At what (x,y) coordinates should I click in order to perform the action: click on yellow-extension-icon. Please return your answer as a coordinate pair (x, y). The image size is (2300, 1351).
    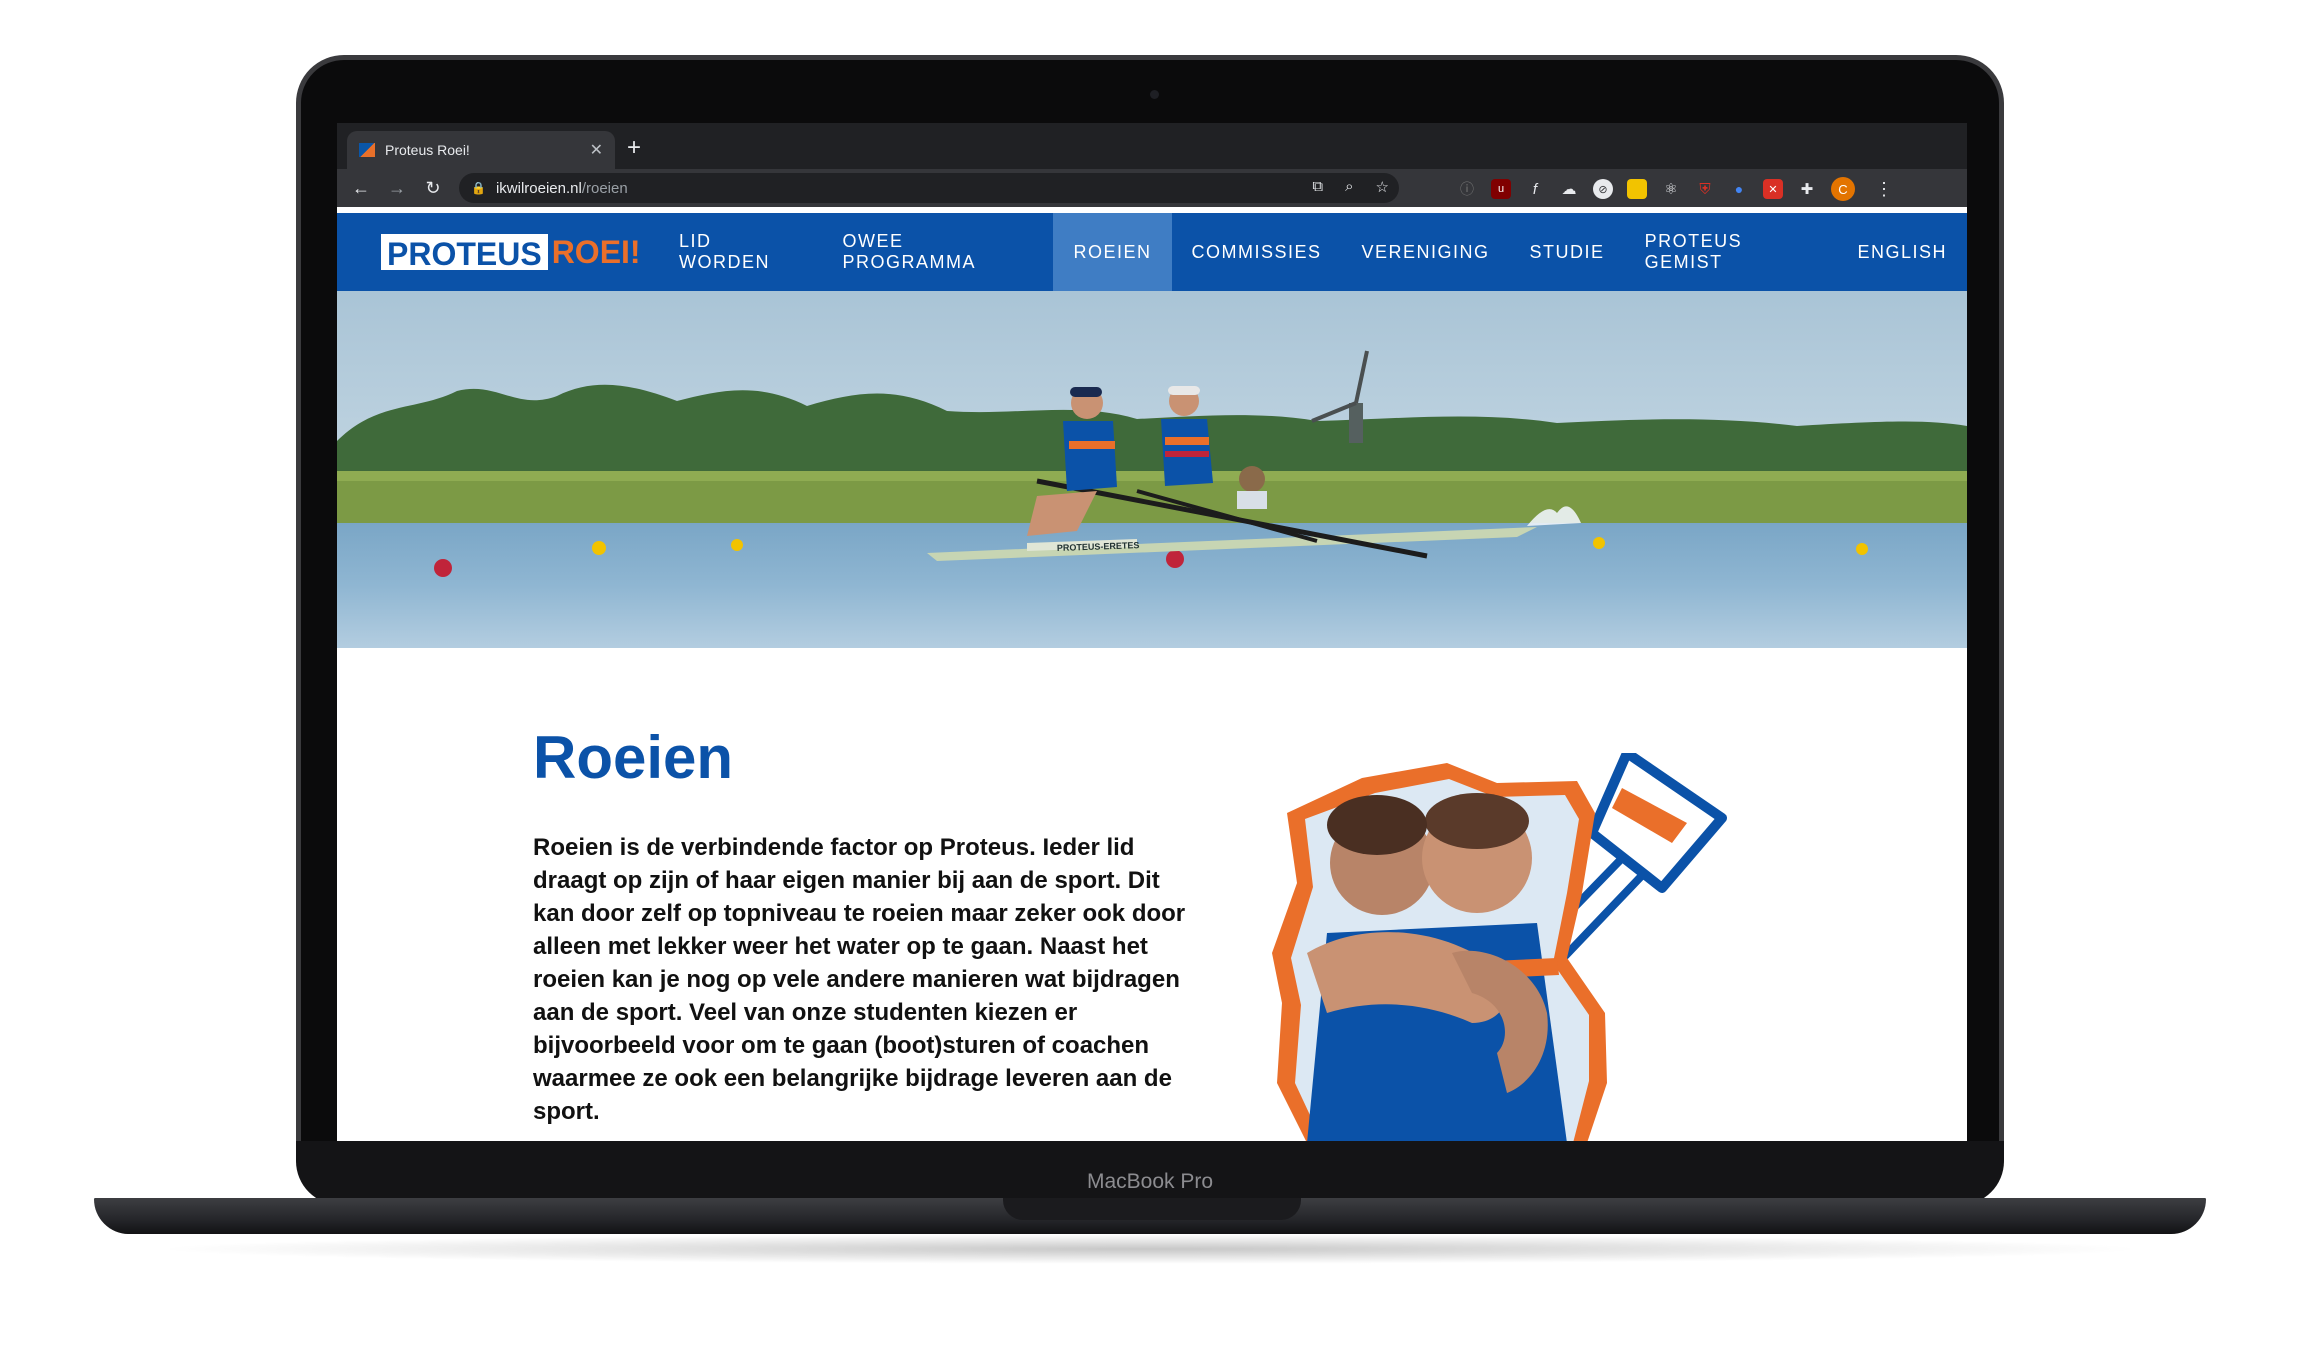
    Looking at the image, I should click on (1637, 189).